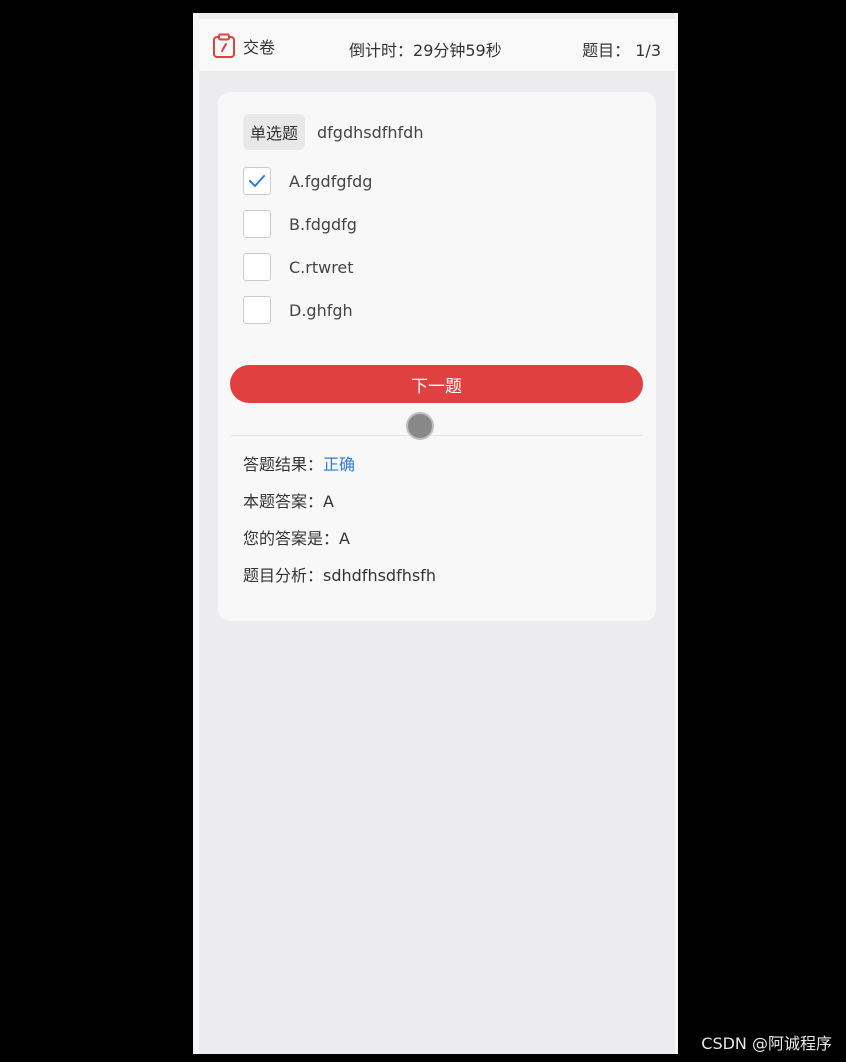  Describe the element at coordinates (283, 501) in the screenshot. I see `correct-answer-label: 本题答案：` at that location.